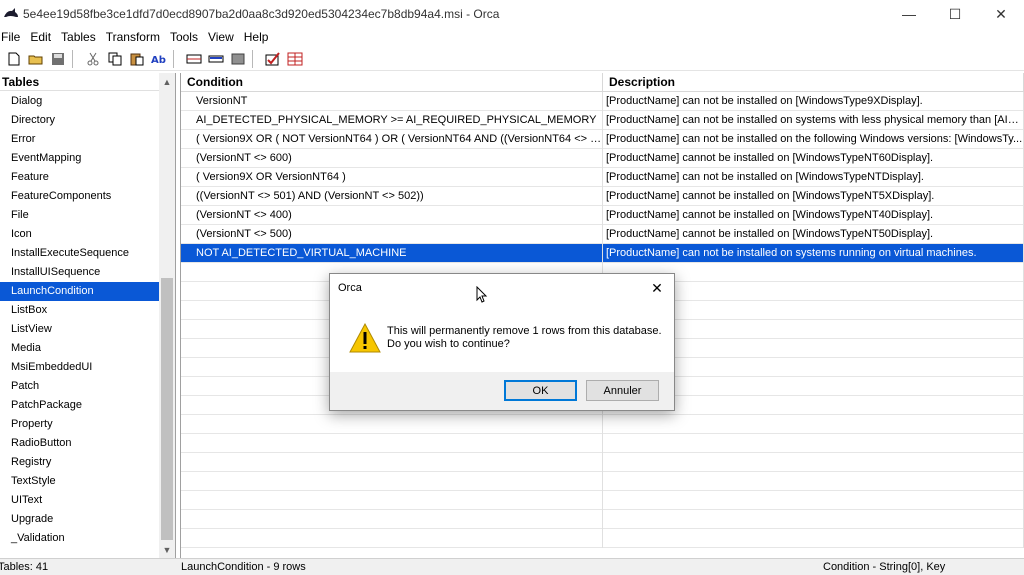 The image size is (1024, 575). Describe the element at coordinates (167, 81) in the screenshot. I see `scroll-up-arrow-icon: ▲` at that location.